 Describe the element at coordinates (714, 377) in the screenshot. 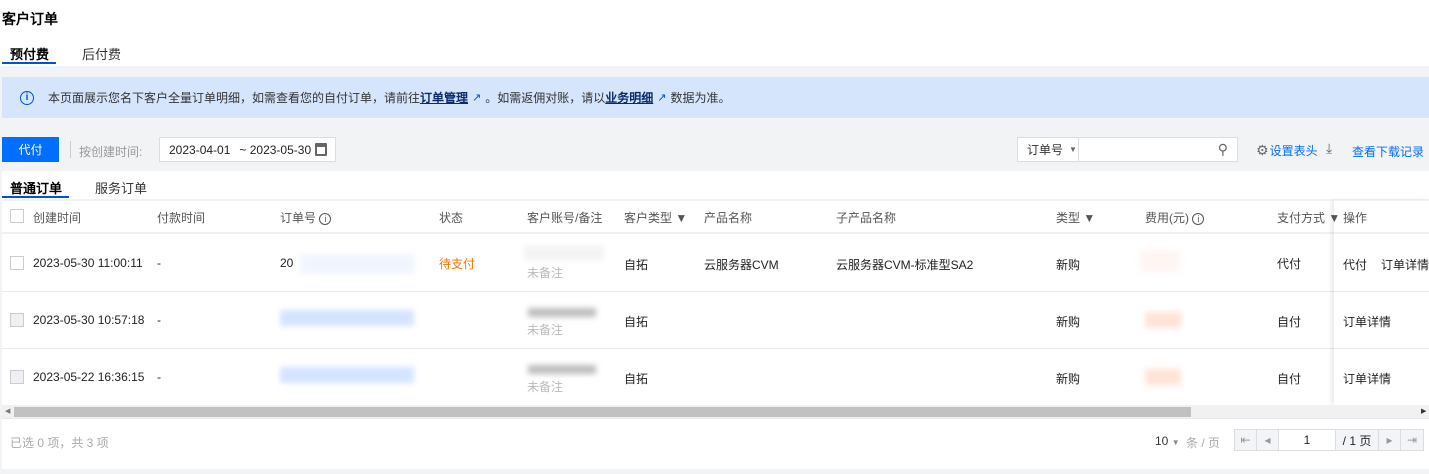

I see `table-row: 2023-05-22 16:36:15 - 未备注 自拓 新购 自付 订单详情` at that location.